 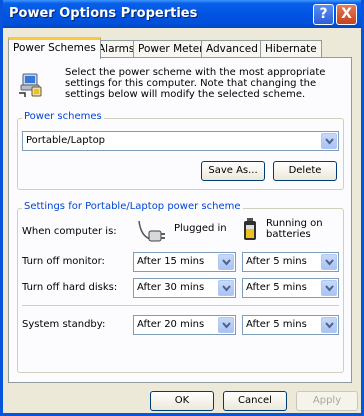 What do you see at coordinates (171, 324) in the screenshot?
I see `standby-plugged-value: After 20 mins` at bounding box center [171, 324].